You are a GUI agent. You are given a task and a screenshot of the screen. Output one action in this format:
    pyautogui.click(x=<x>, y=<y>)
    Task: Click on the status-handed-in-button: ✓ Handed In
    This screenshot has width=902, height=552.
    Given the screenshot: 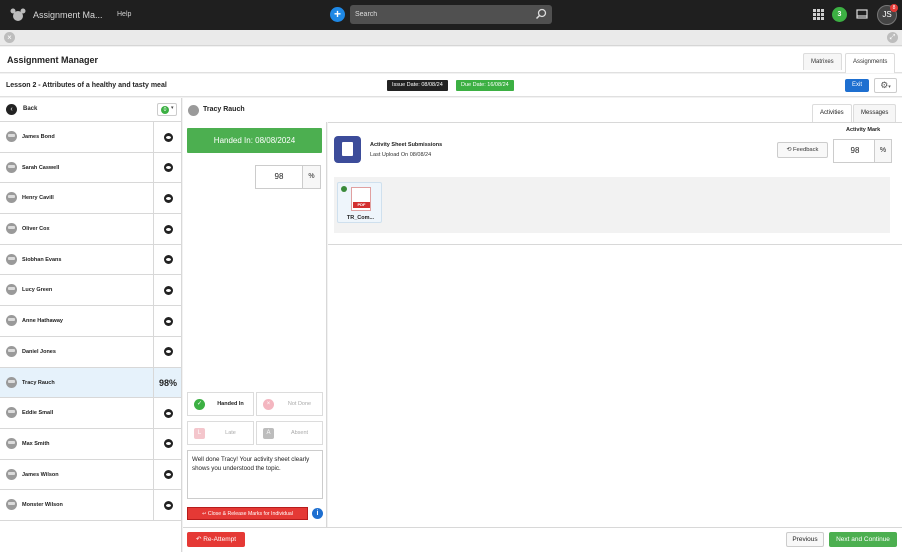 What is the action you would take?
    pyautogui.click(x=220, y=404)
    